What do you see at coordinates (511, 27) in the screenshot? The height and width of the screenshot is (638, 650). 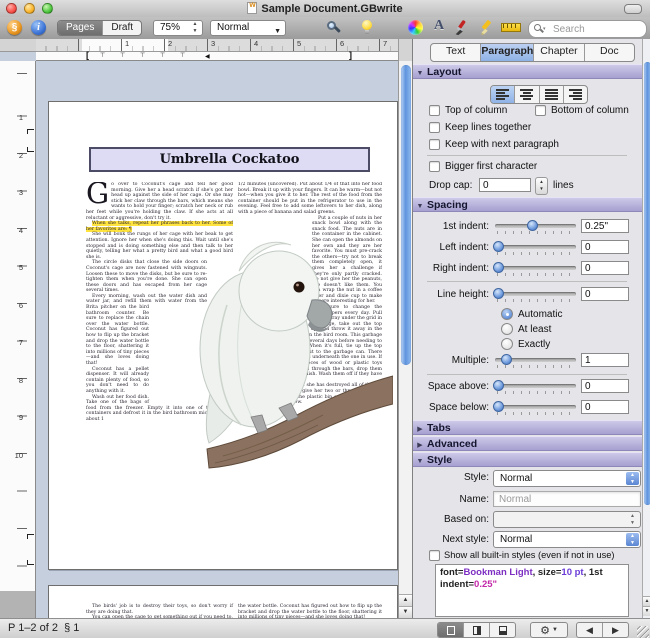 I see `ruler-tool-icon` at bounding box center [511, 27].